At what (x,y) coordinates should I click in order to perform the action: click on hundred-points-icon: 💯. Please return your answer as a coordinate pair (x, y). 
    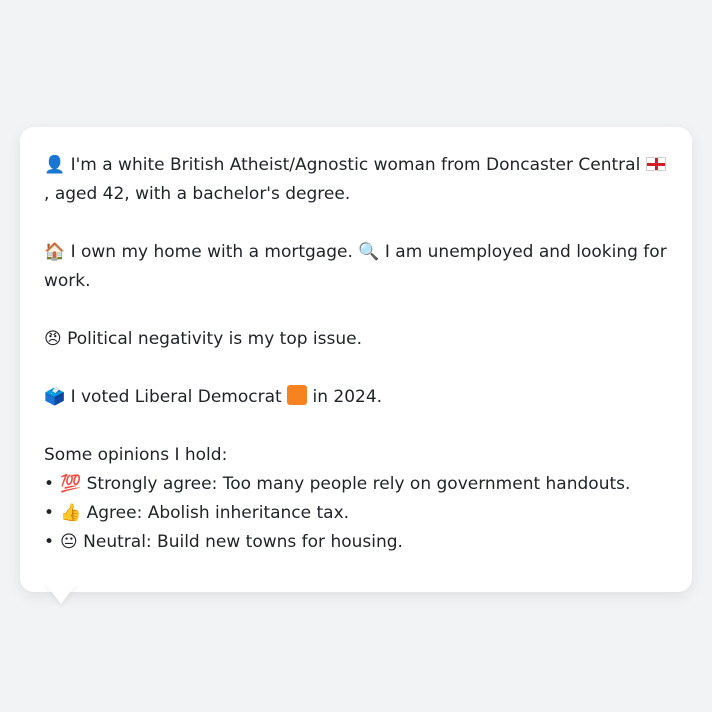
    Looking at the image, I should click on (71, 484).